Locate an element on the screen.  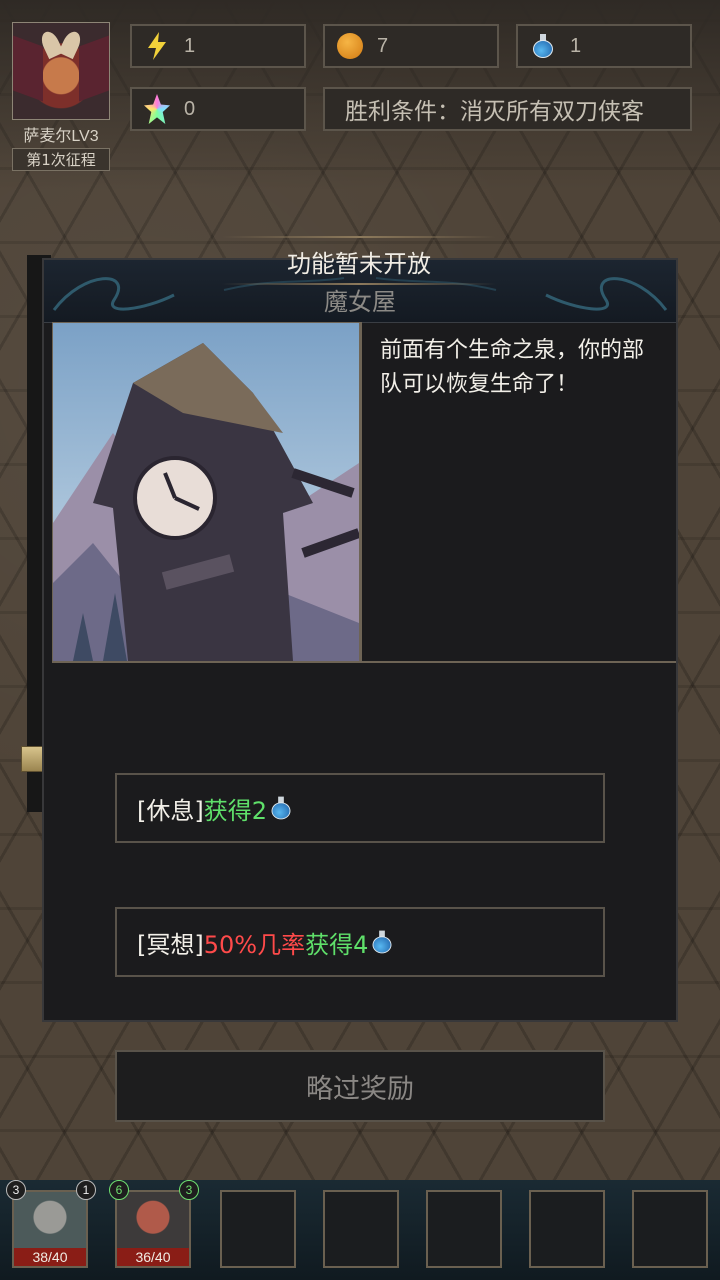
event-illustration is located at coordinates (206, 492).